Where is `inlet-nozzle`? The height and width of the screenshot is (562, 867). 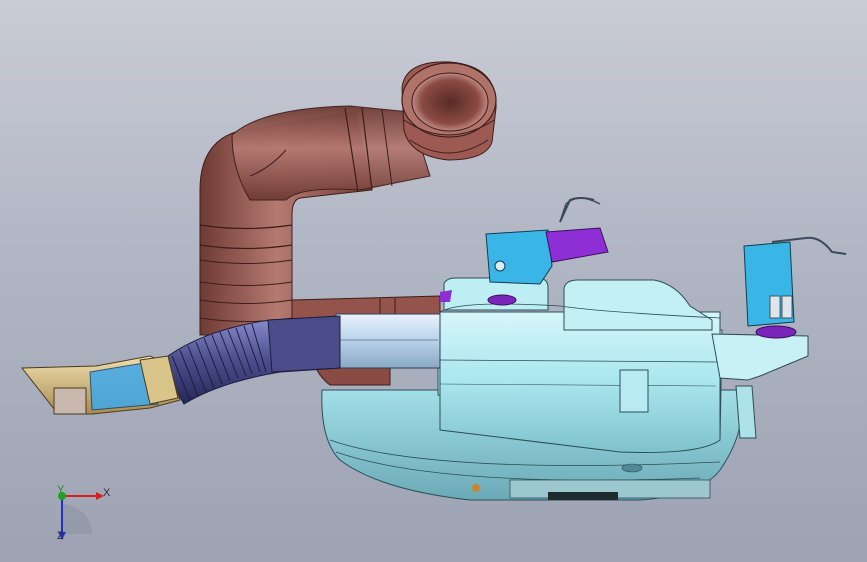 inlet-nozzle is located at coordinates (100, 385).